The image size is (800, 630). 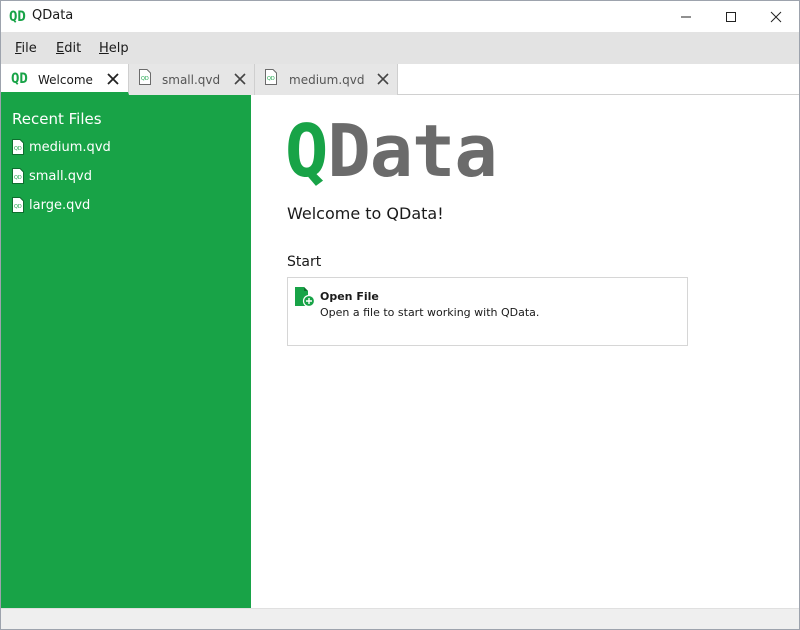 I want to click on tab-small-label: small.qvd, so click(x=191, y=80).